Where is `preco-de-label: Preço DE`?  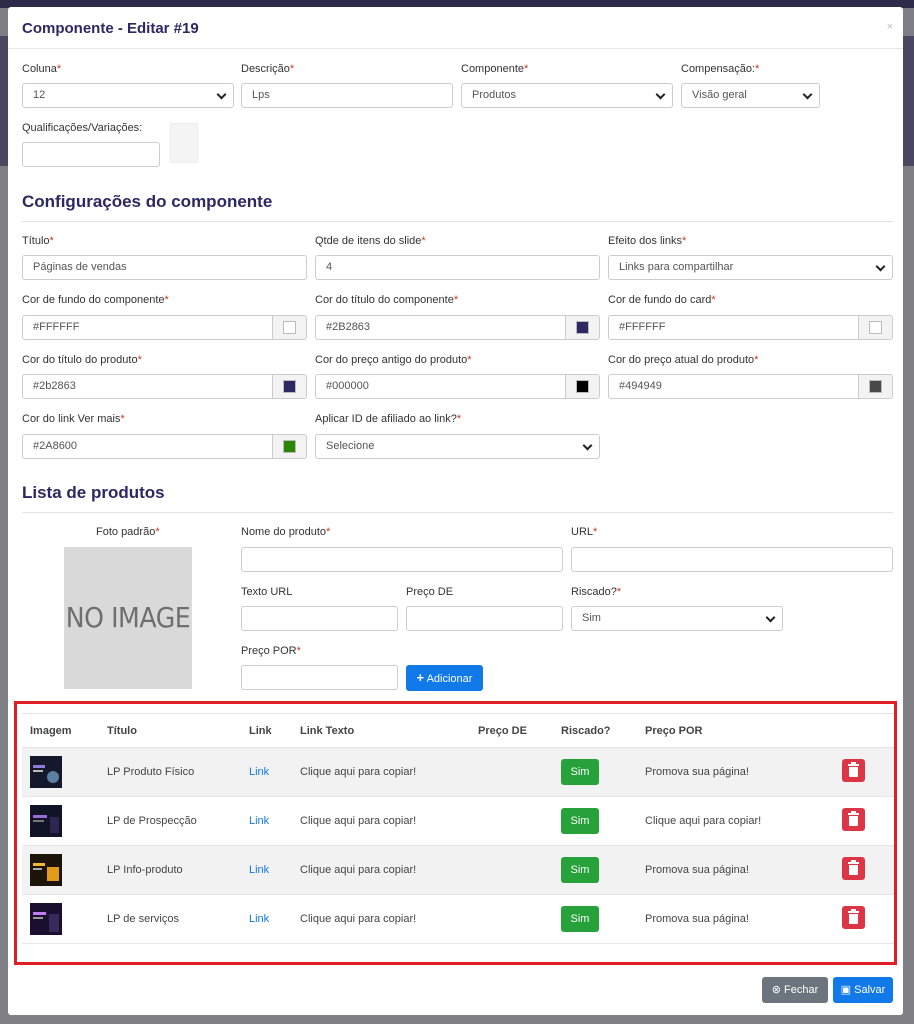
preco-de-label: Preço DE is located at coordinates (430, 592).